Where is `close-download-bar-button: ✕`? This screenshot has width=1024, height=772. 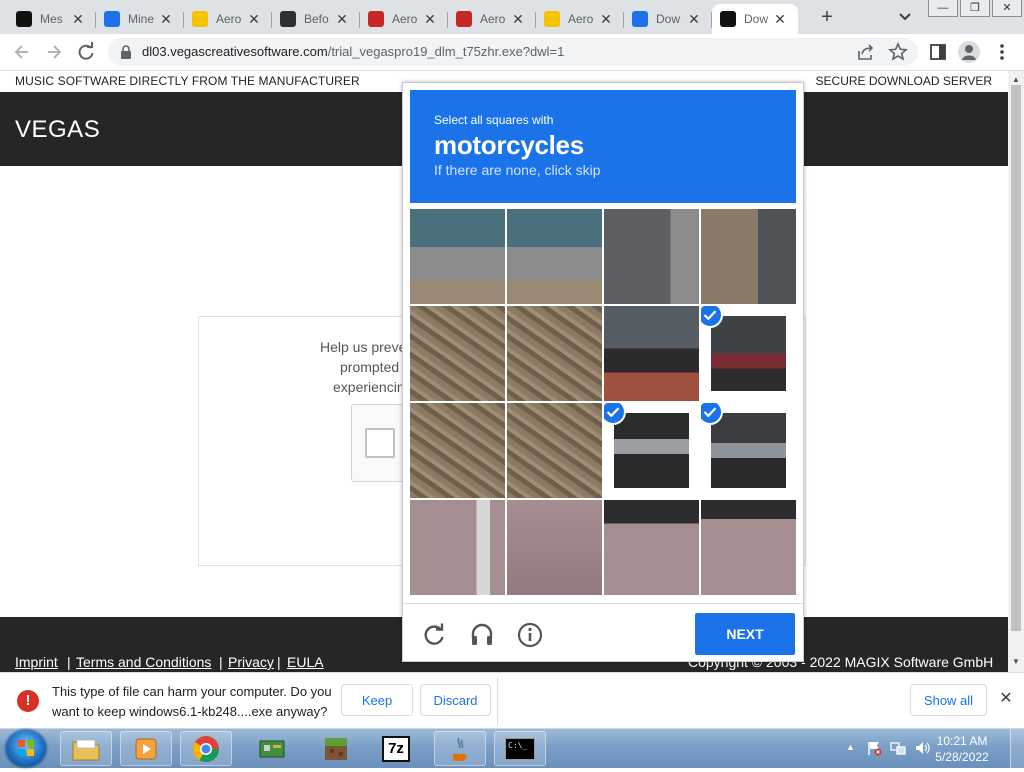 close-download-bar-button: ✕ is located at coordinates (1006, 699).